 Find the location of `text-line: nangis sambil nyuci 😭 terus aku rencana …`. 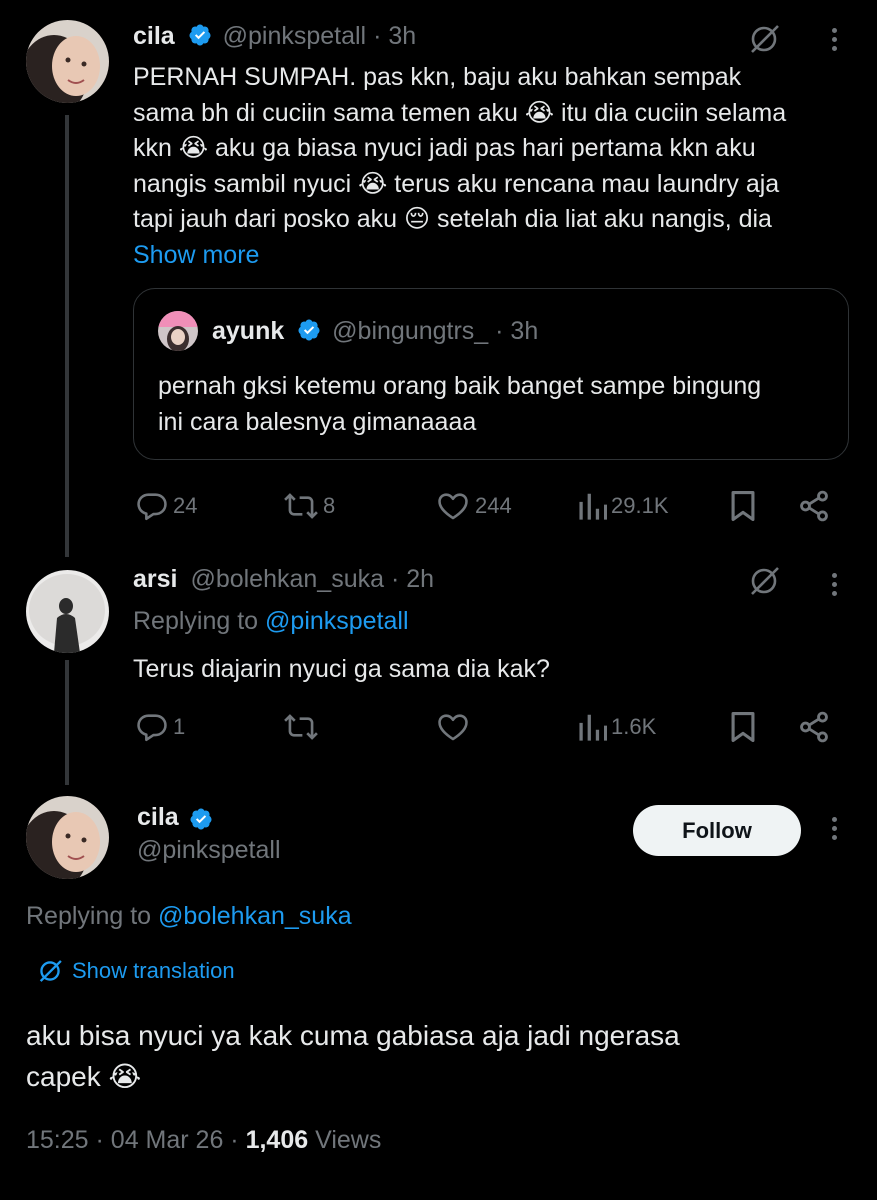

text-line: nangis sambil nyuci 😭 terus aku rencana … is located at coordinates (456, 183).